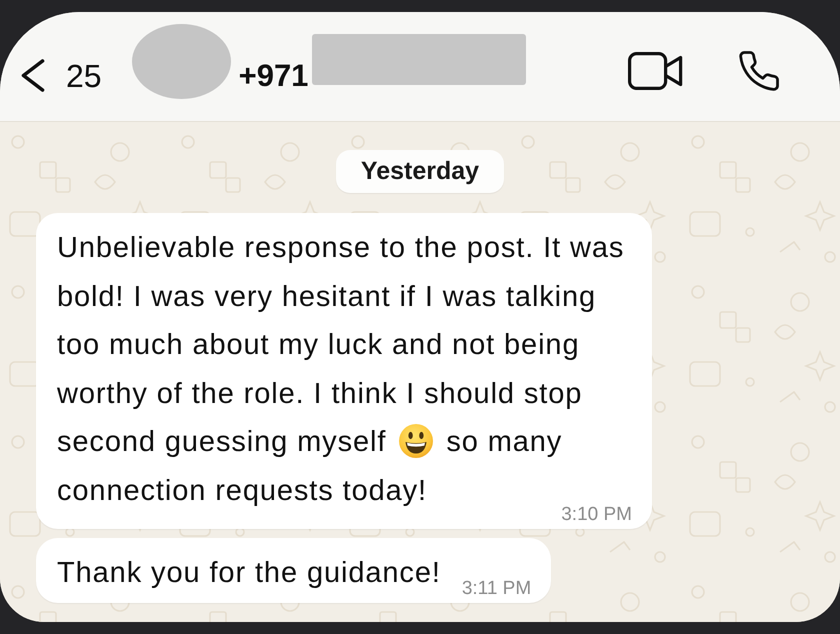 The image size is (840, 634). Describe the element at coordinates (497, 589) in the screenshot. I see `message-time: 3:11 PM` at that location.